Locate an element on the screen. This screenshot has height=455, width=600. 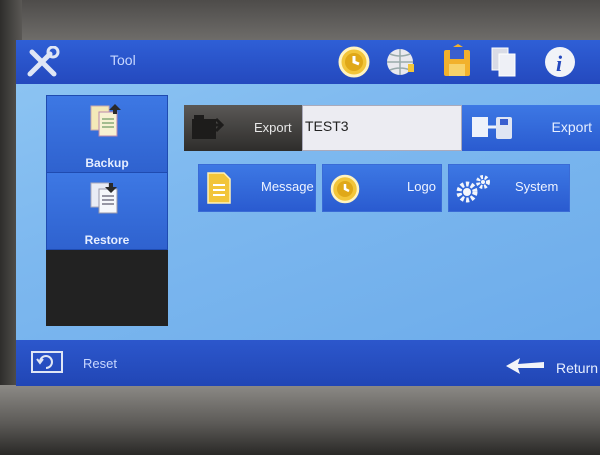
sidebar-item-restore: Restore is located at coordinates (107, 211).